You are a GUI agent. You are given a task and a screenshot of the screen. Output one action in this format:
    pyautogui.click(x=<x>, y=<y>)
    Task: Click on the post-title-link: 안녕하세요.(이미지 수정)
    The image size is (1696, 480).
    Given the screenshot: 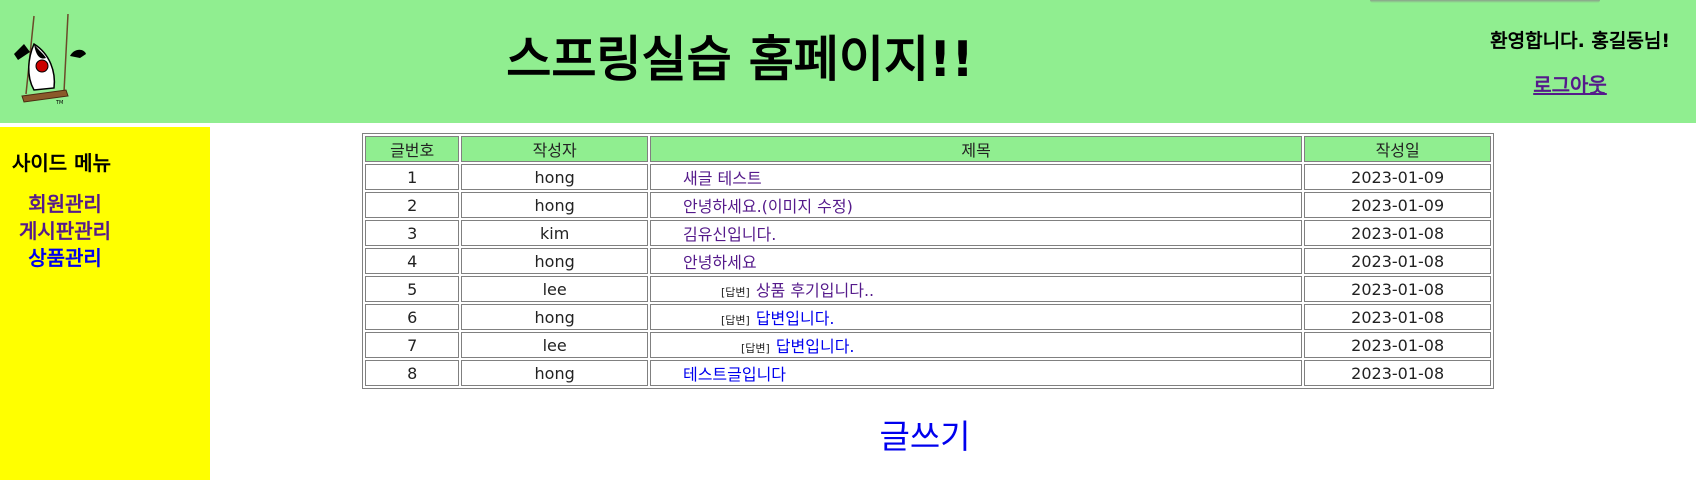 What is the action you would take?
    pyautogui.click(x=768, y=206)
    